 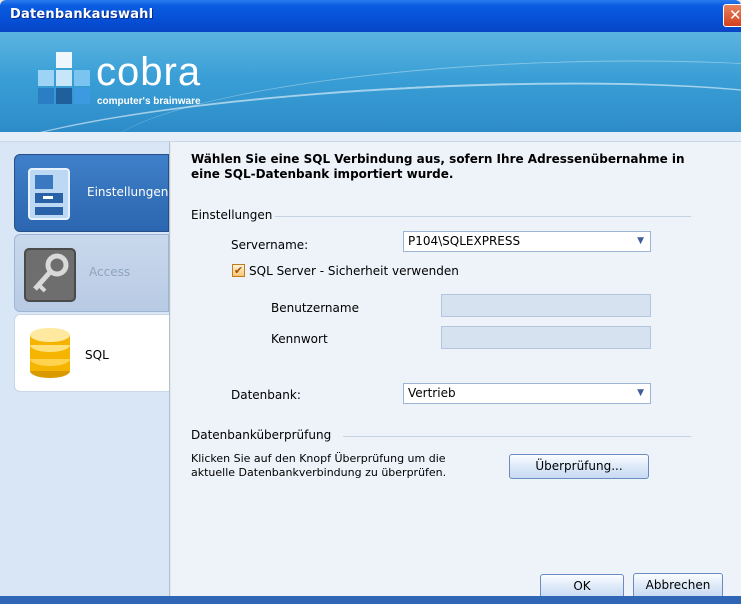 I want to click on sql-security-checkbox: ✔, so click(x=238, y=270).